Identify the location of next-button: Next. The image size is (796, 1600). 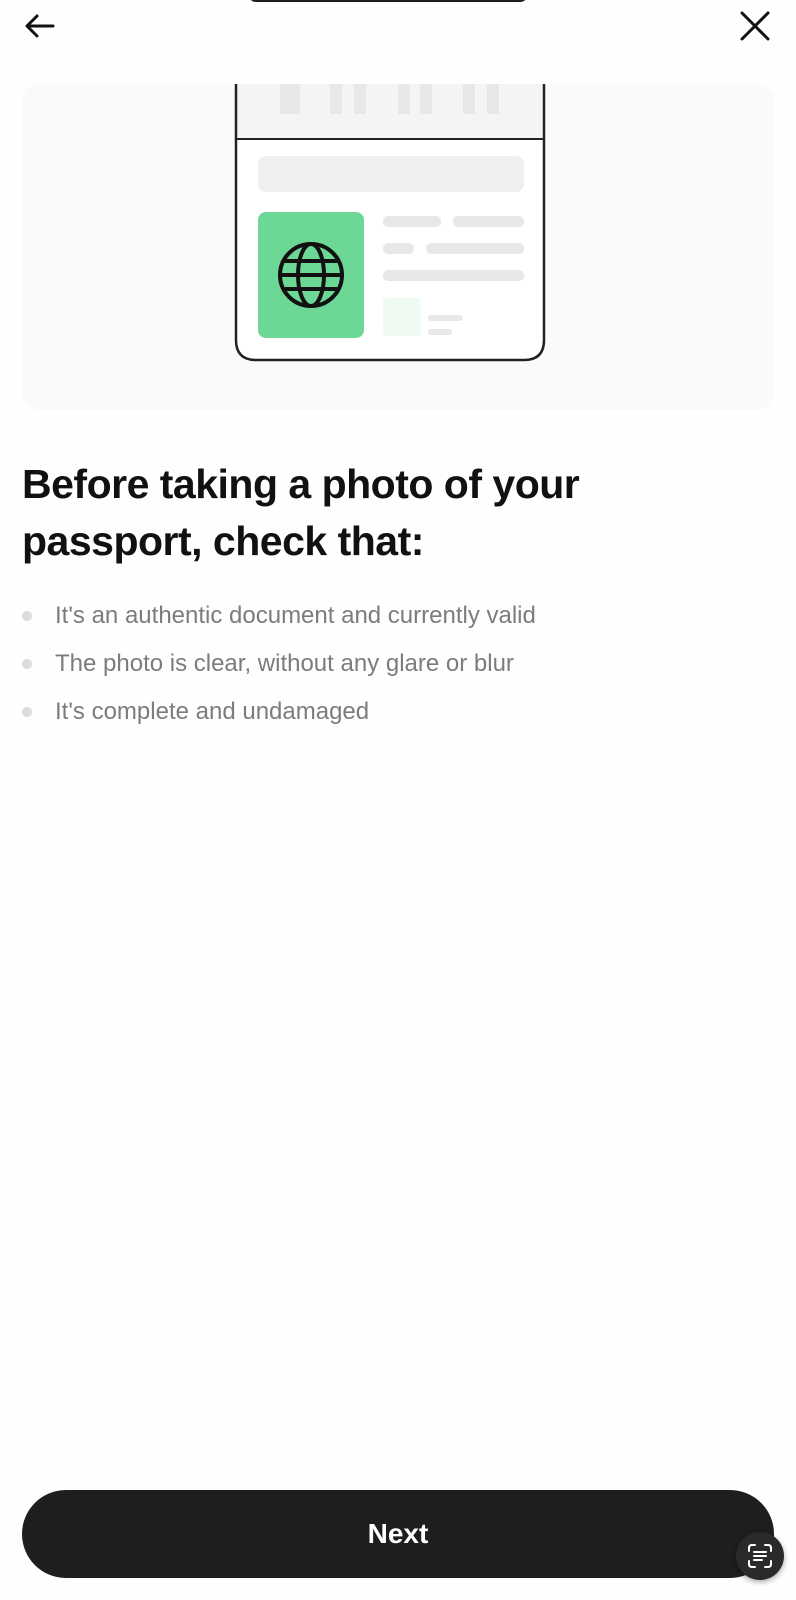
(398, 1534).